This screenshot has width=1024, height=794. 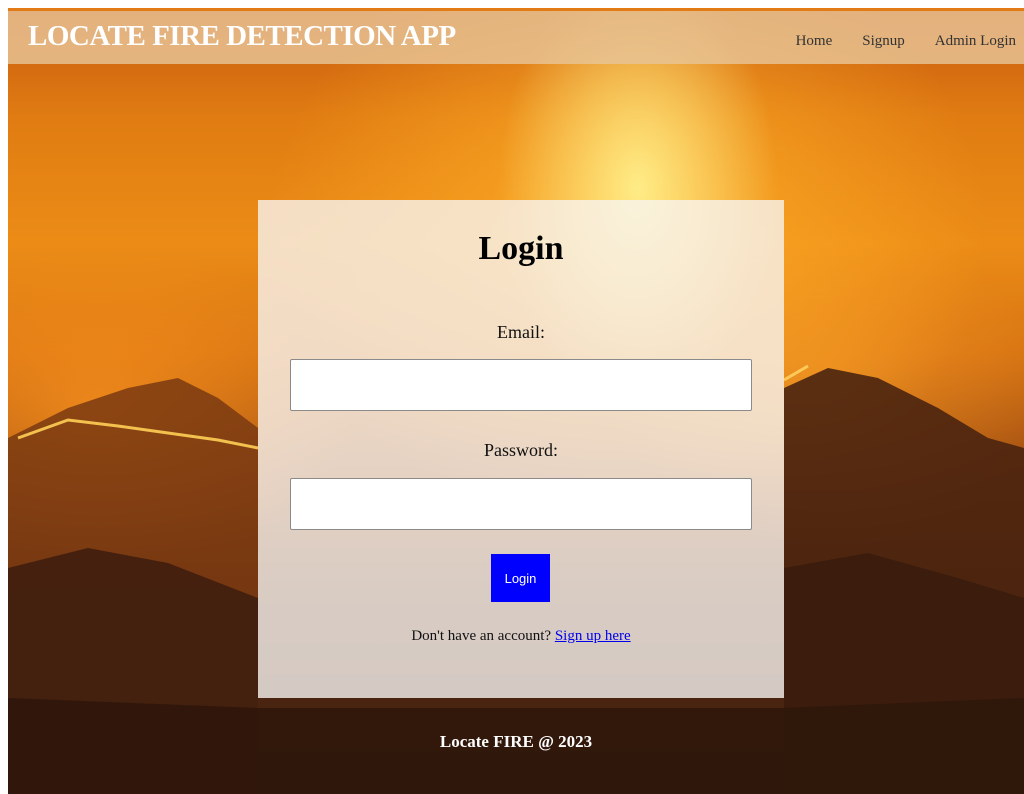 What do you see at coordinates (521, 504) in the screenshot?
I see `password-field` at bounding box center [521, 504].